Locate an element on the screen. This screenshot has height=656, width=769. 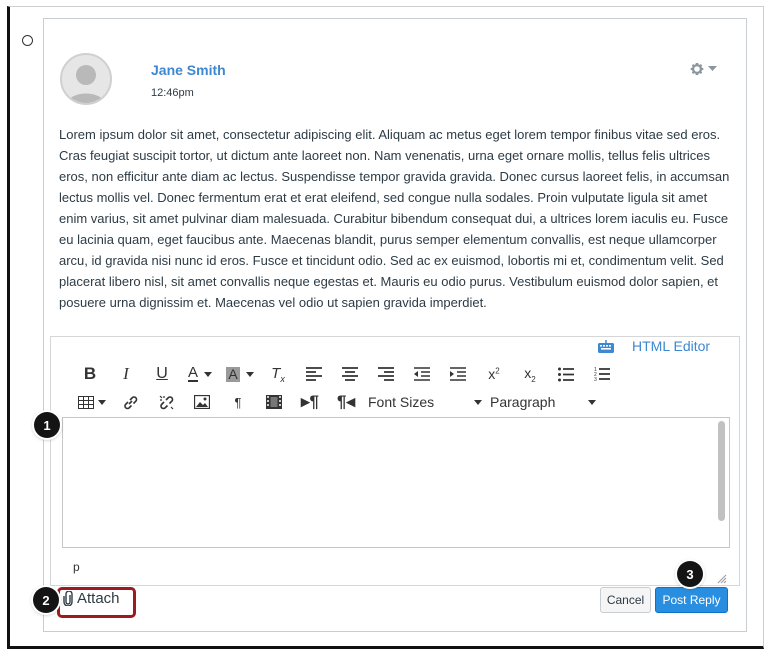
underline-button: U is located at coordinates (162, 374).